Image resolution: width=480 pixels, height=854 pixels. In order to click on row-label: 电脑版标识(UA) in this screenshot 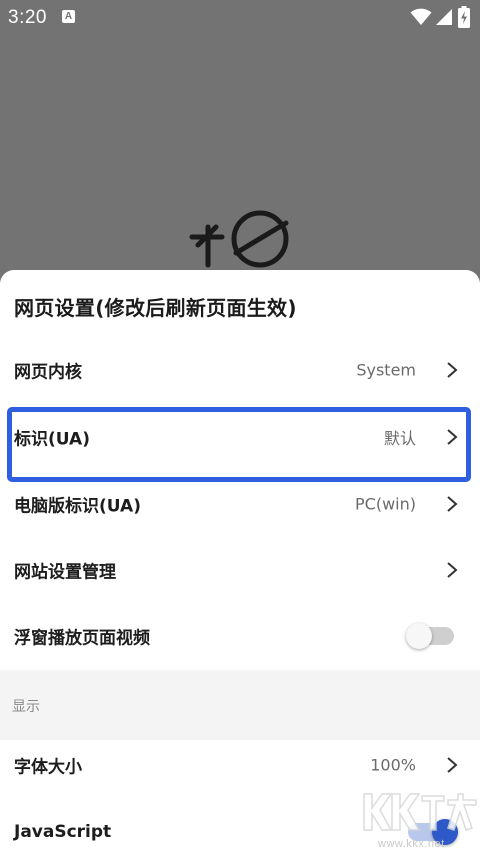, I will do `click(77, 506)`.